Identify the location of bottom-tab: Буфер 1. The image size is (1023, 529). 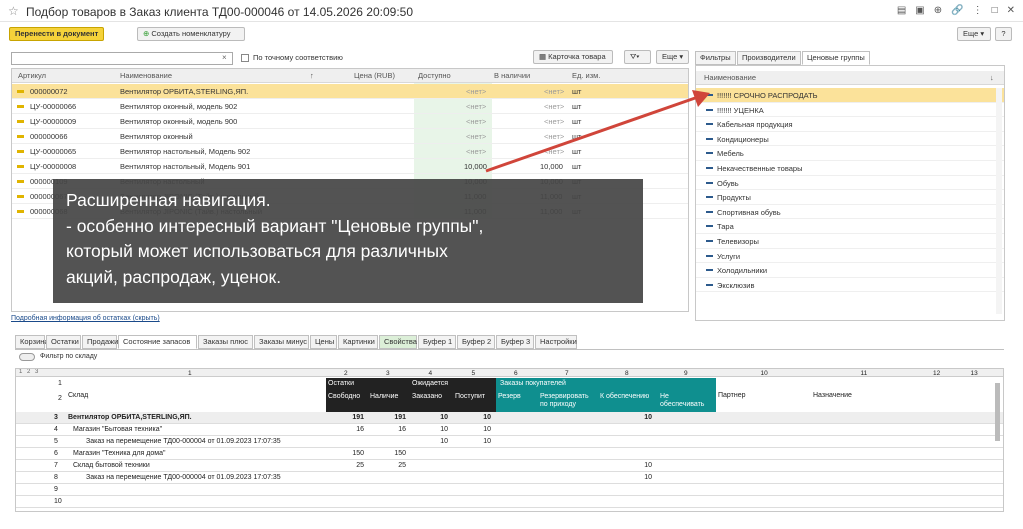
(437, 342).